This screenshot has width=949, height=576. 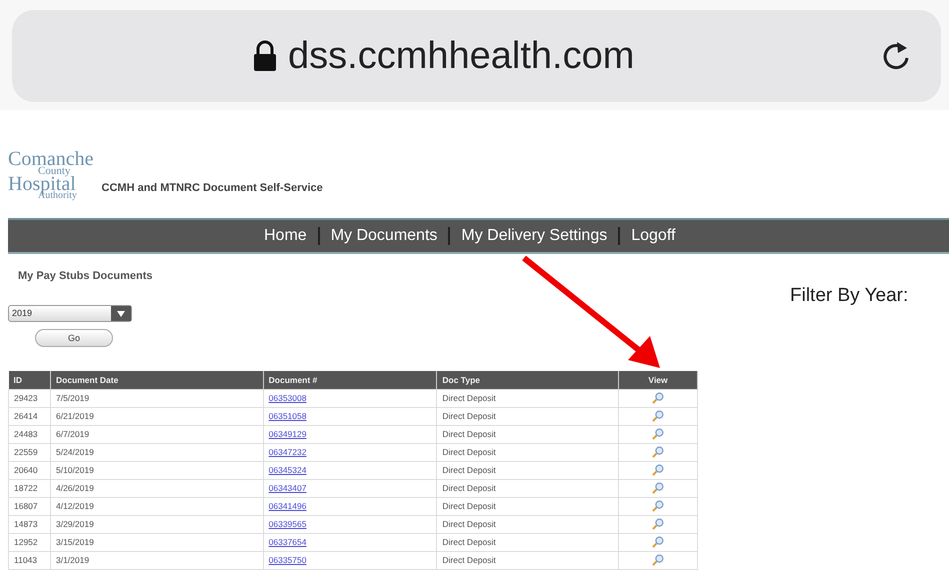 What do you see at coordinates (265, 56) in the screenshot?
I see `lock-icon` at bounding box center [265, 56].